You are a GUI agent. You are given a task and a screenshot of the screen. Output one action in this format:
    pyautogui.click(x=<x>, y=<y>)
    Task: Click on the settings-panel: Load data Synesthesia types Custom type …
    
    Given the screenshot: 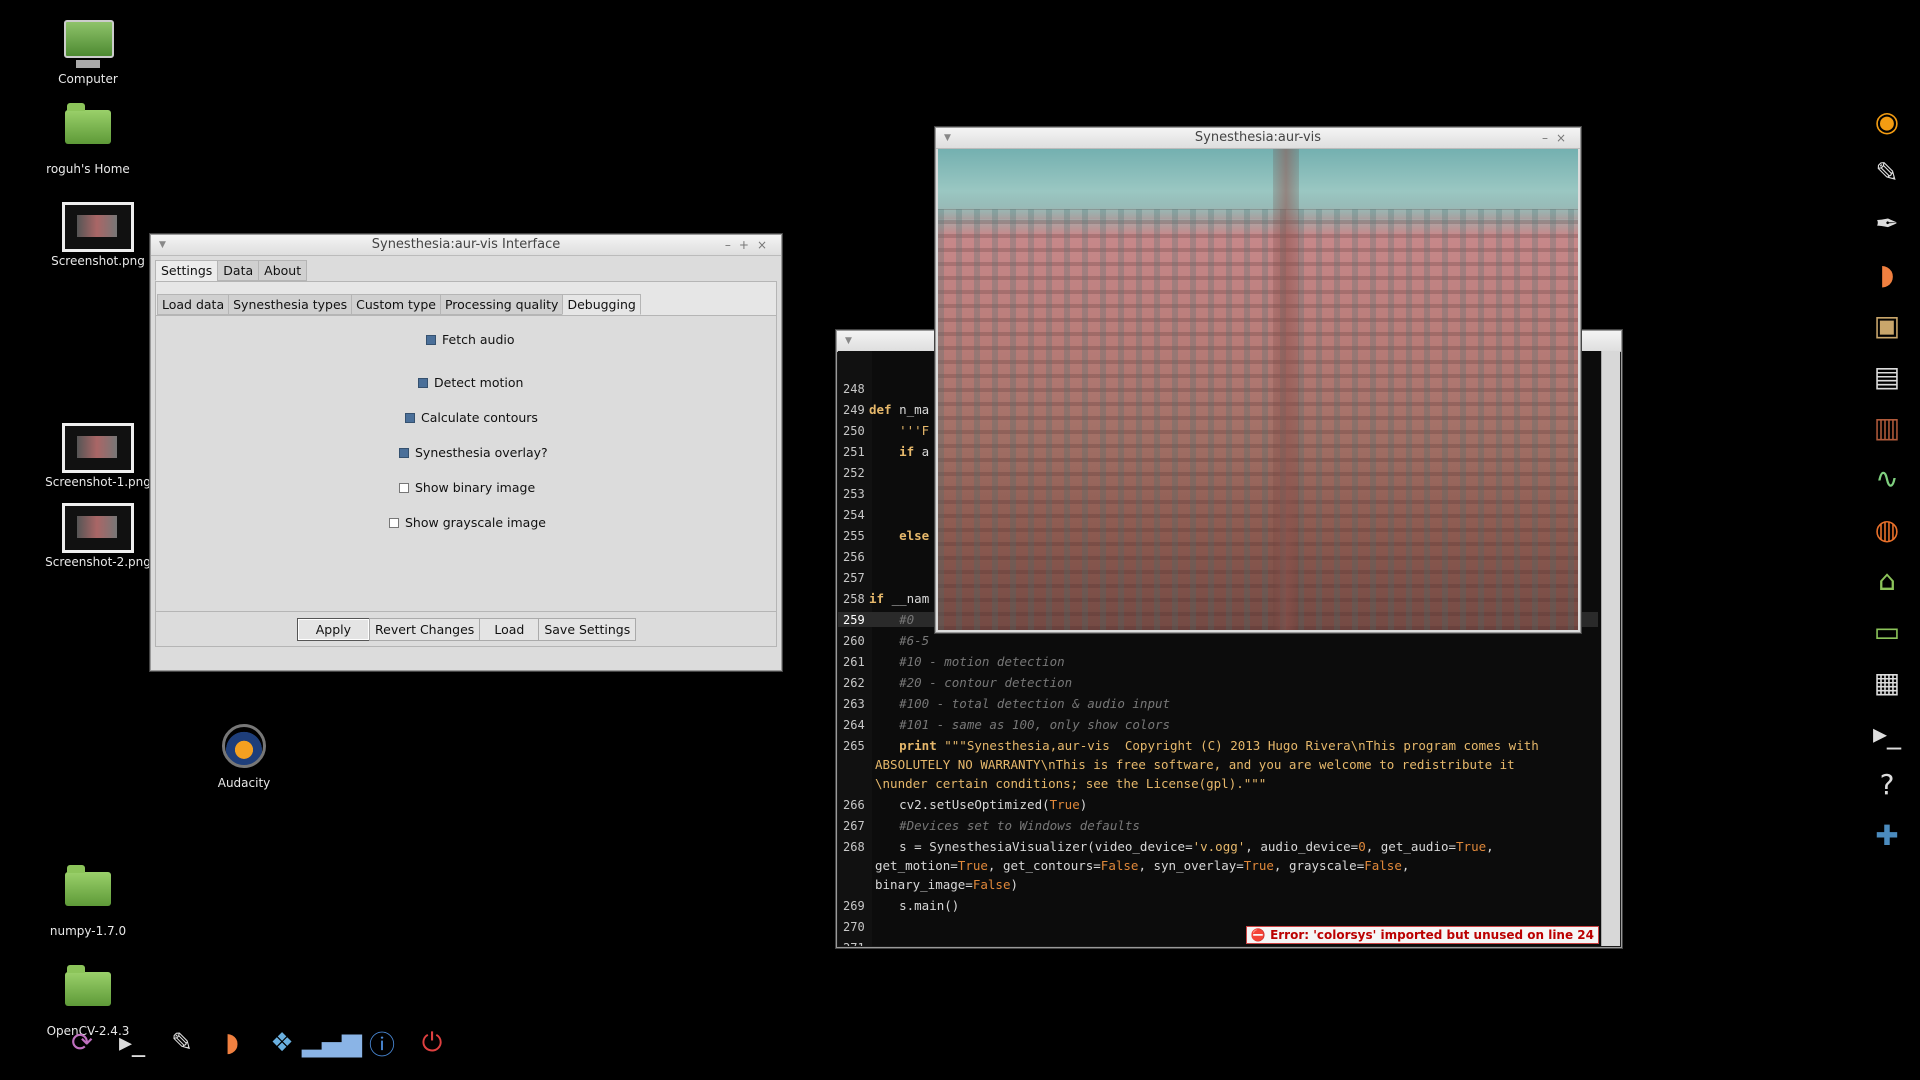 What is the action you would take?
    pyautogui.click(x=466, y=464)
    